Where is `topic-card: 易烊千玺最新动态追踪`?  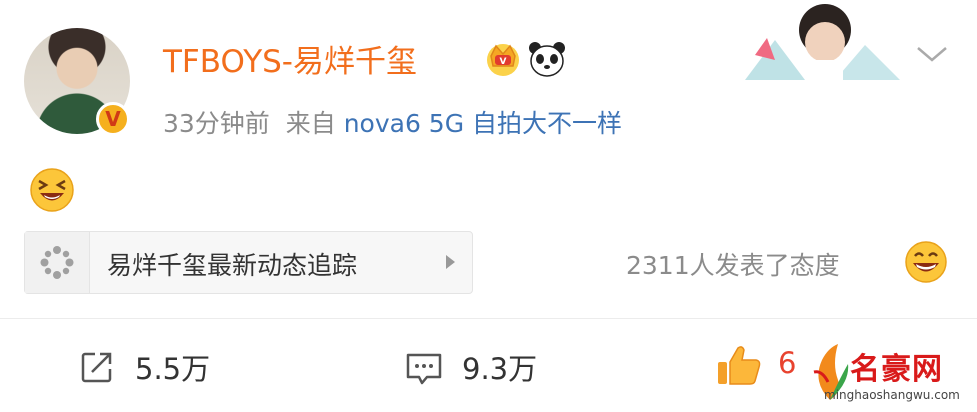 topic-card: 易烊千玺最新动态追踪 is located at coordinates (248, 262).